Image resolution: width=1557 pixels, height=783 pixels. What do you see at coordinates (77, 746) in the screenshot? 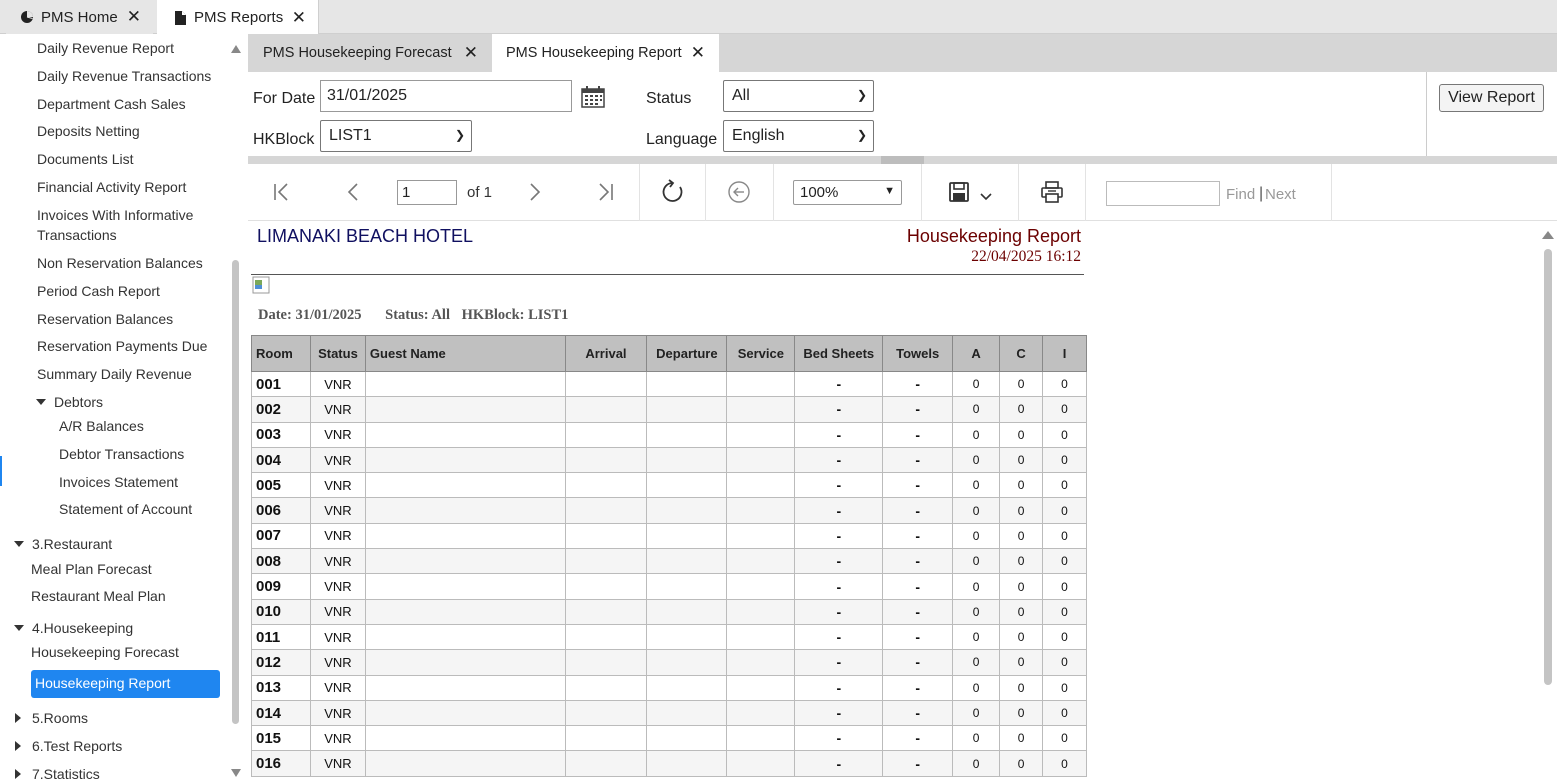
I see `sidebar-group-test-reports: 6.Test Reports` at bounding box center [77, 746].